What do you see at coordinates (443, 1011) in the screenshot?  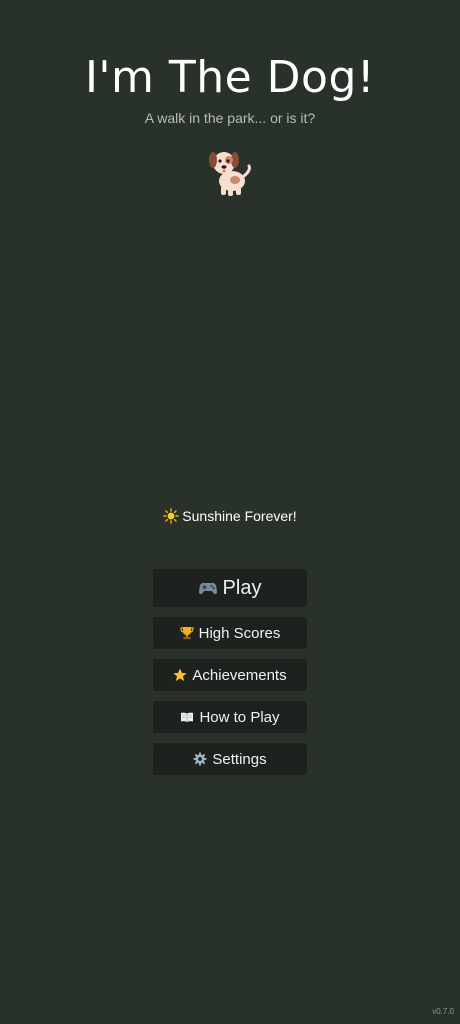 I see `version-label: v0.7.0` at bounding box center [443, 1011].